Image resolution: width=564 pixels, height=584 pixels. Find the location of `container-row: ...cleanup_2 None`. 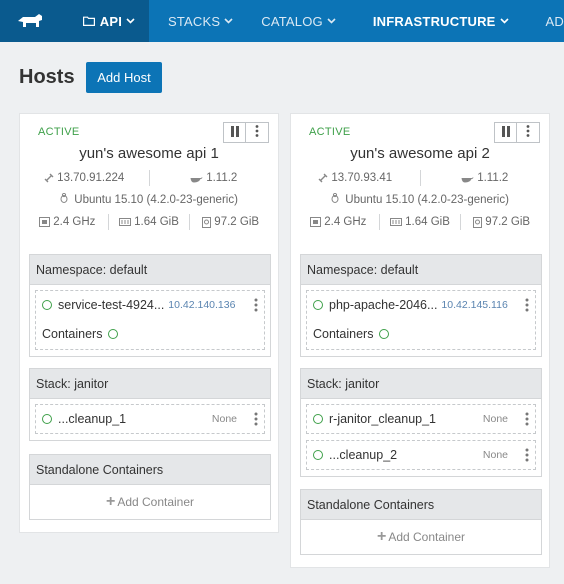

container-row: ...cleanup_2 None is located at coordinates (421, 455).